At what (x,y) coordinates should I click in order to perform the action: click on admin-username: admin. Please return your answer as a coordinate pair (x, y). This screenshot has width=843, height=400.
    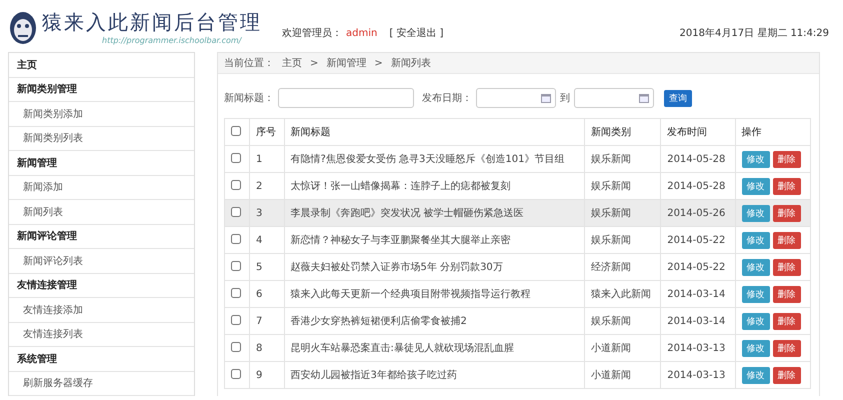
    Looking at the image, I should click on (362, 33).